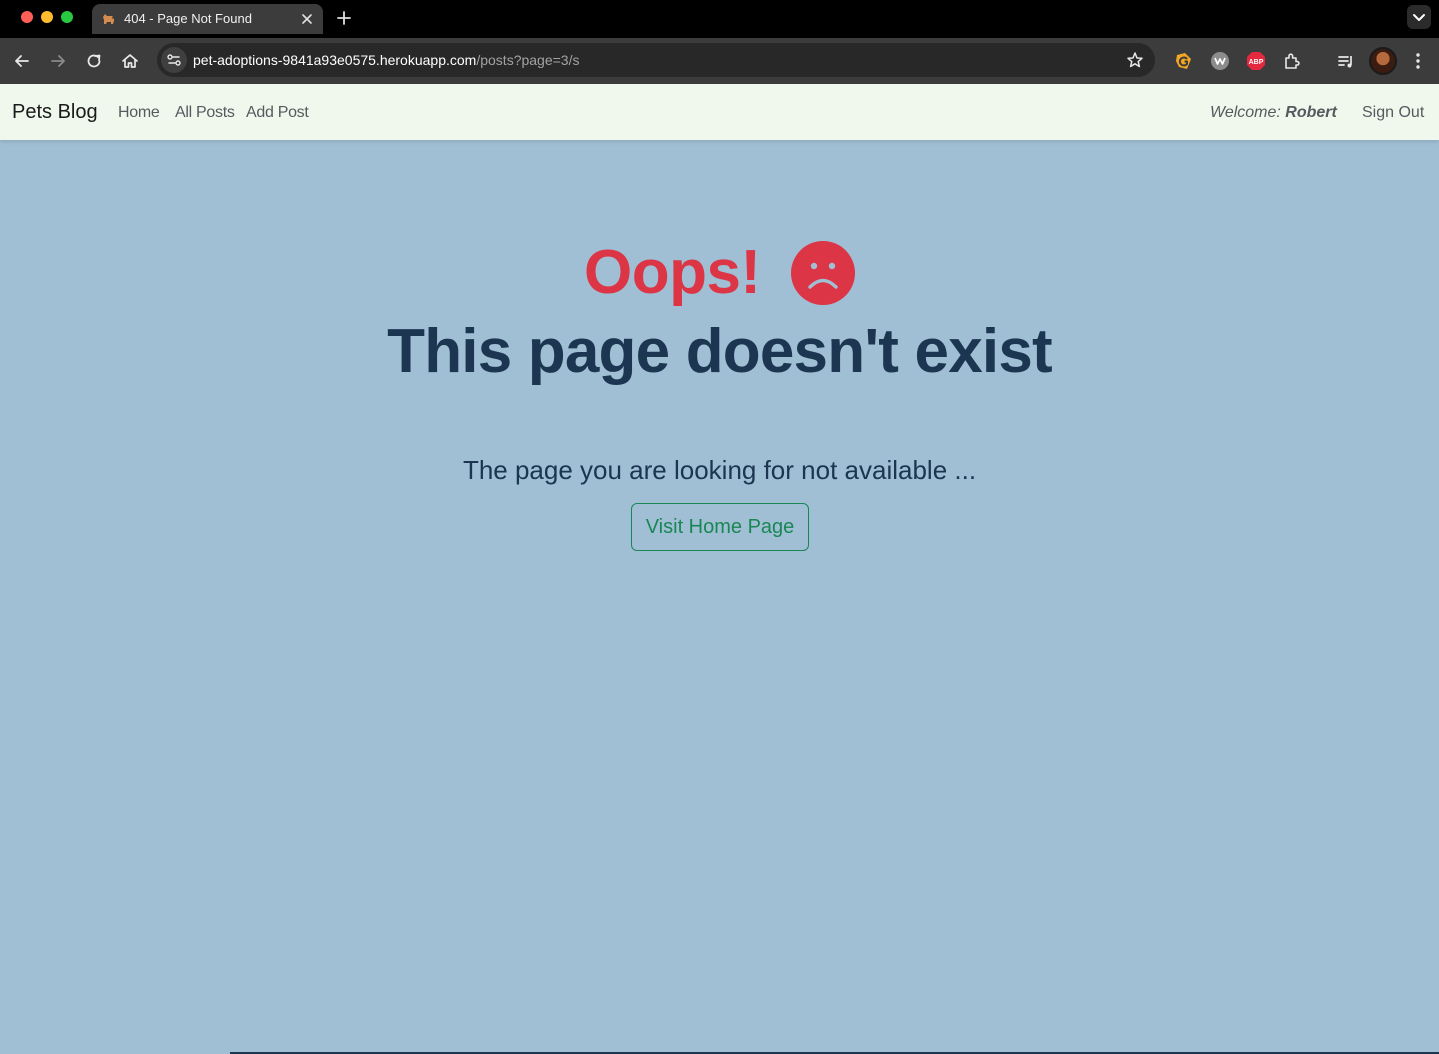 This screenshot has height=1054, width=1439. Describe the element at coordinates (335, 60) in the screenshot. I see `url-host: pet-adoptions-9841a93e0575.herokuapp.com` at that location.